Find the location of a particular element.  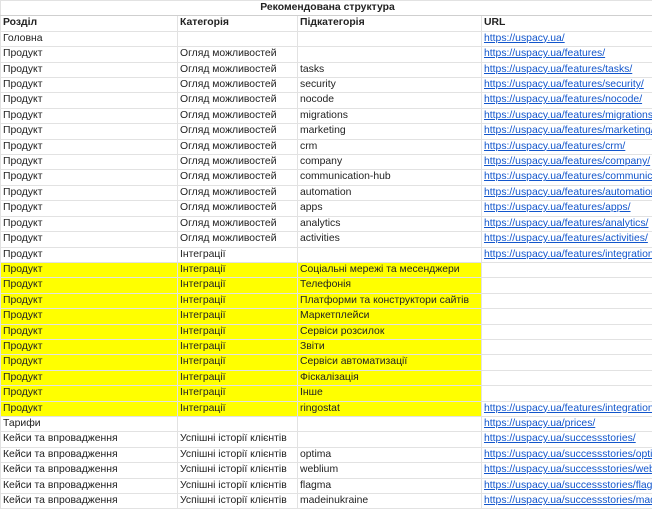

cell-subcategory: flagma is located at coordinates (389, 486).